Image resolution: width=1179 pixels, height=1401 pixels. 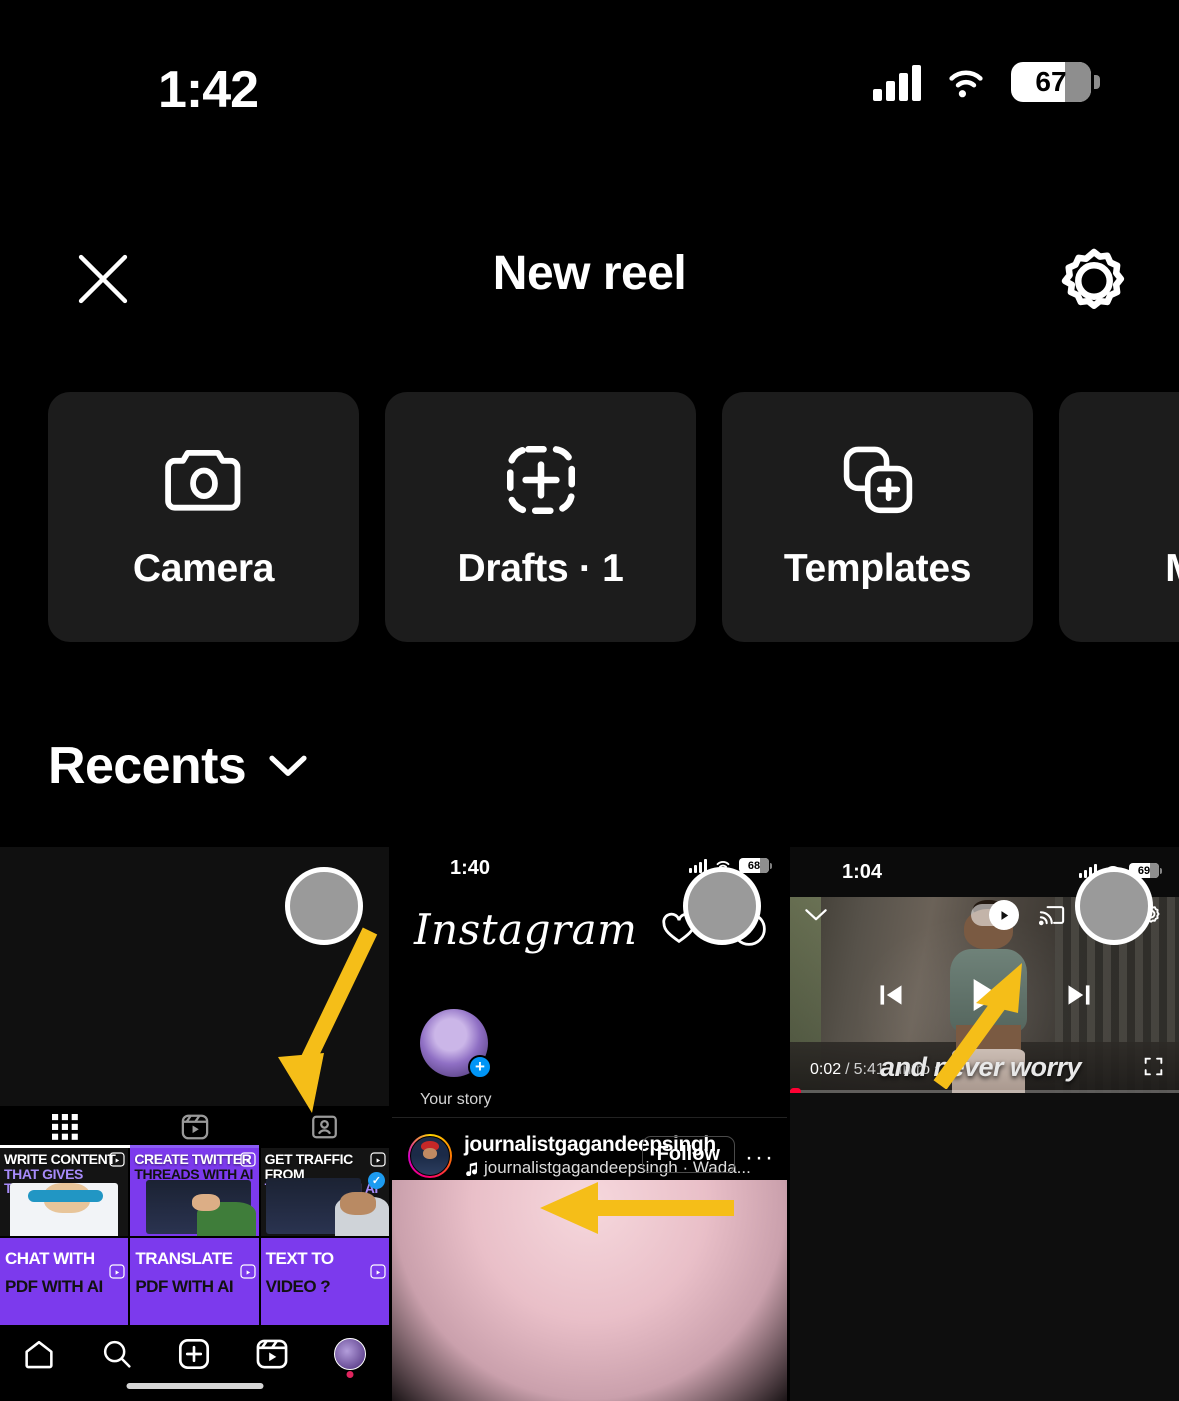 What do you see at coordinates (966, 84) in the screenshot?
I see `wifi-icon` at bounding box center [966, 84].